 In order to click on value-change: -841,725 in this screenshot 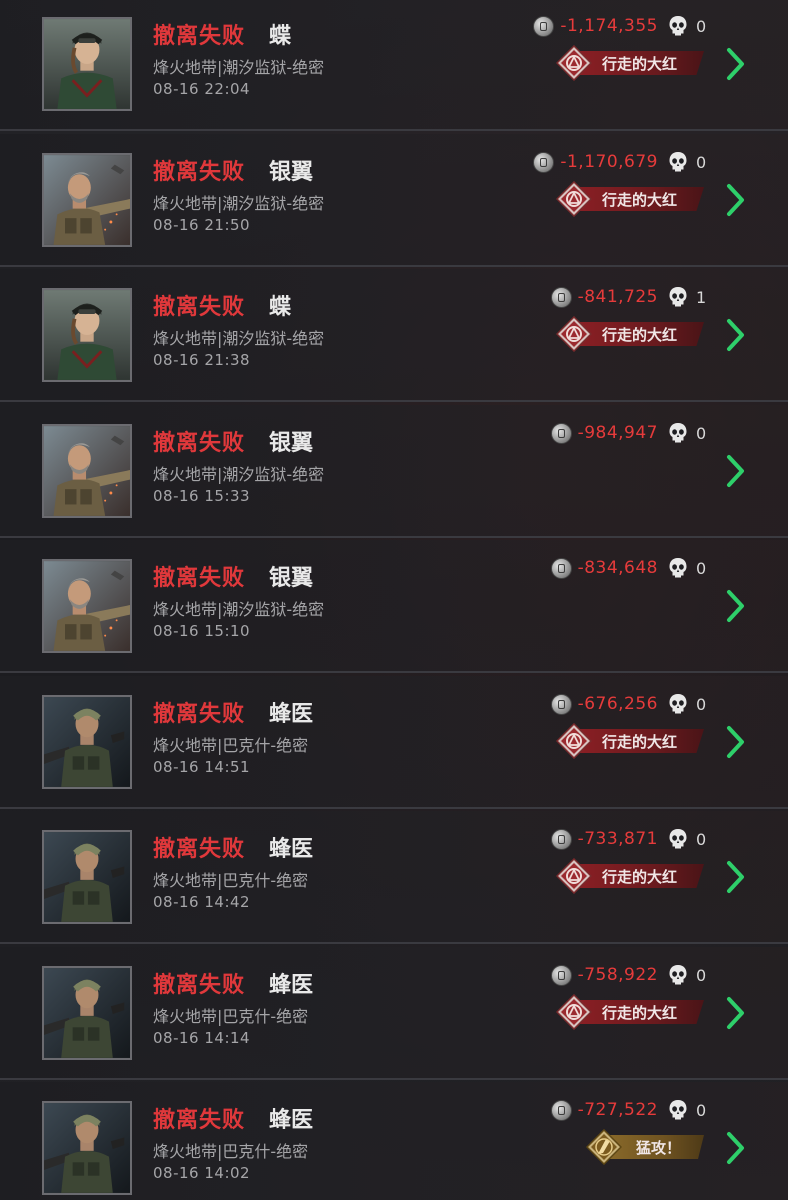, I will do `click(604, 297)`.